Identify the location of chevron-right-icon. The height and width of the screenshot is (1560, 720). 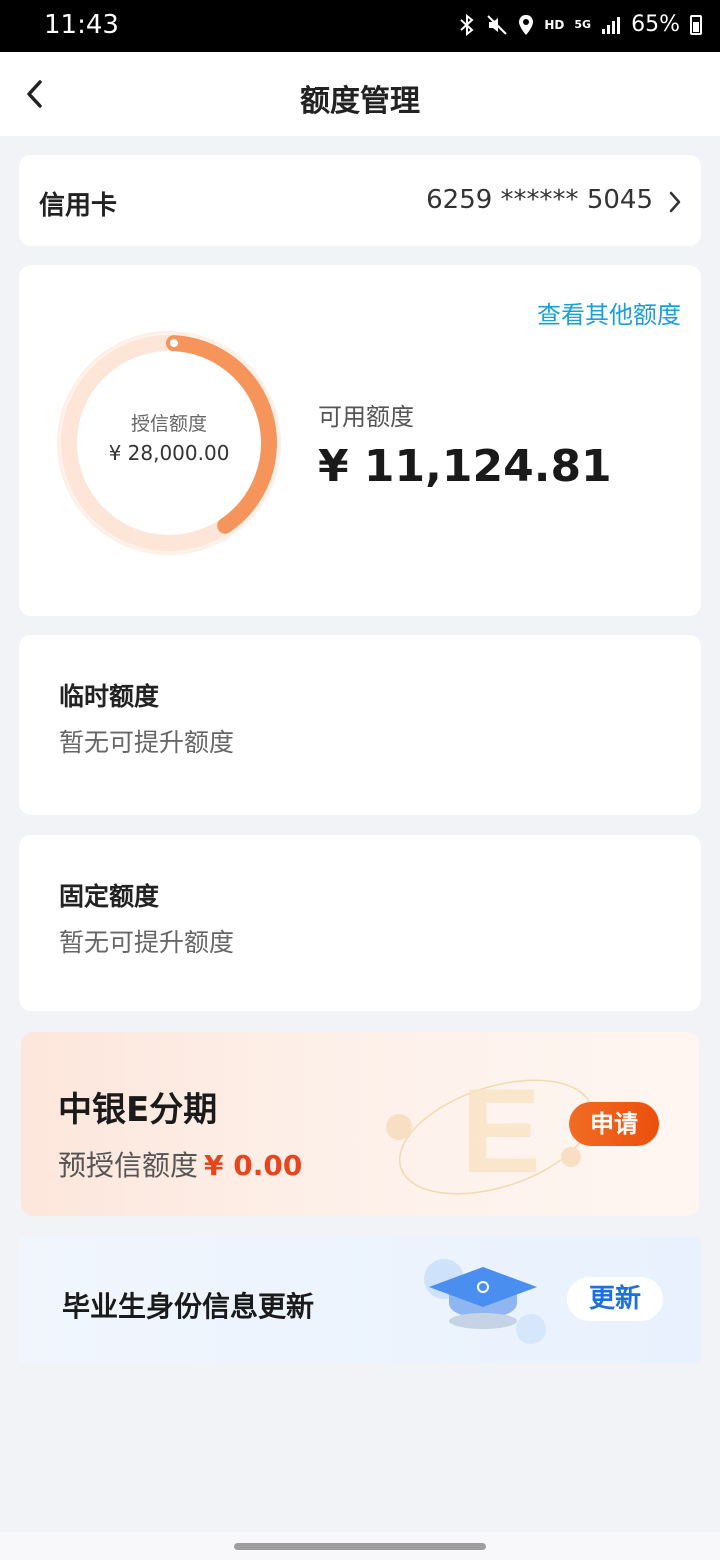
(675, 202).